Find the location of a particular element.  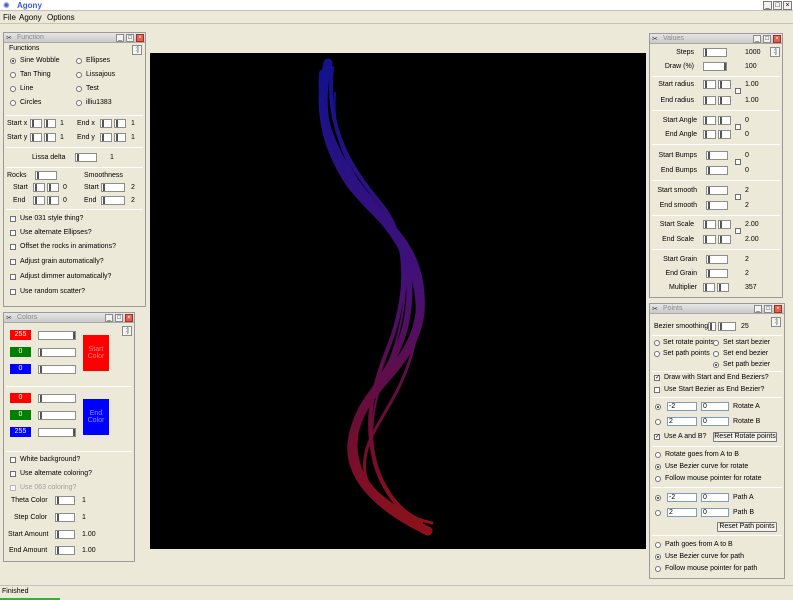

menu-options: Options is located at coordinates (61, 17).